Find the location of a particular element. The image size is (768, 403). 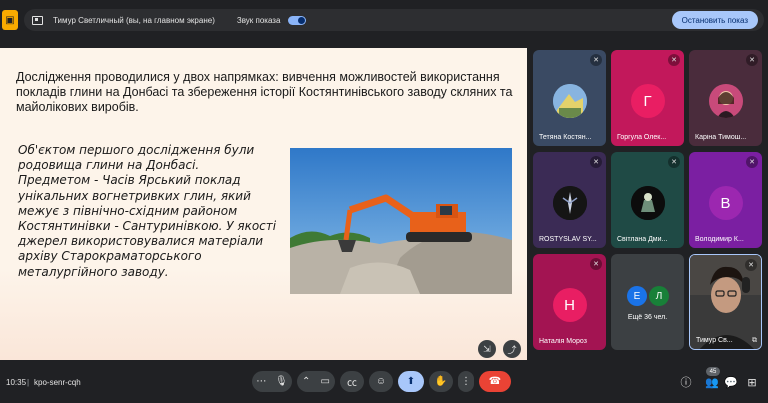

hangup-icon: ☎ is located at coordinates (495, 381).